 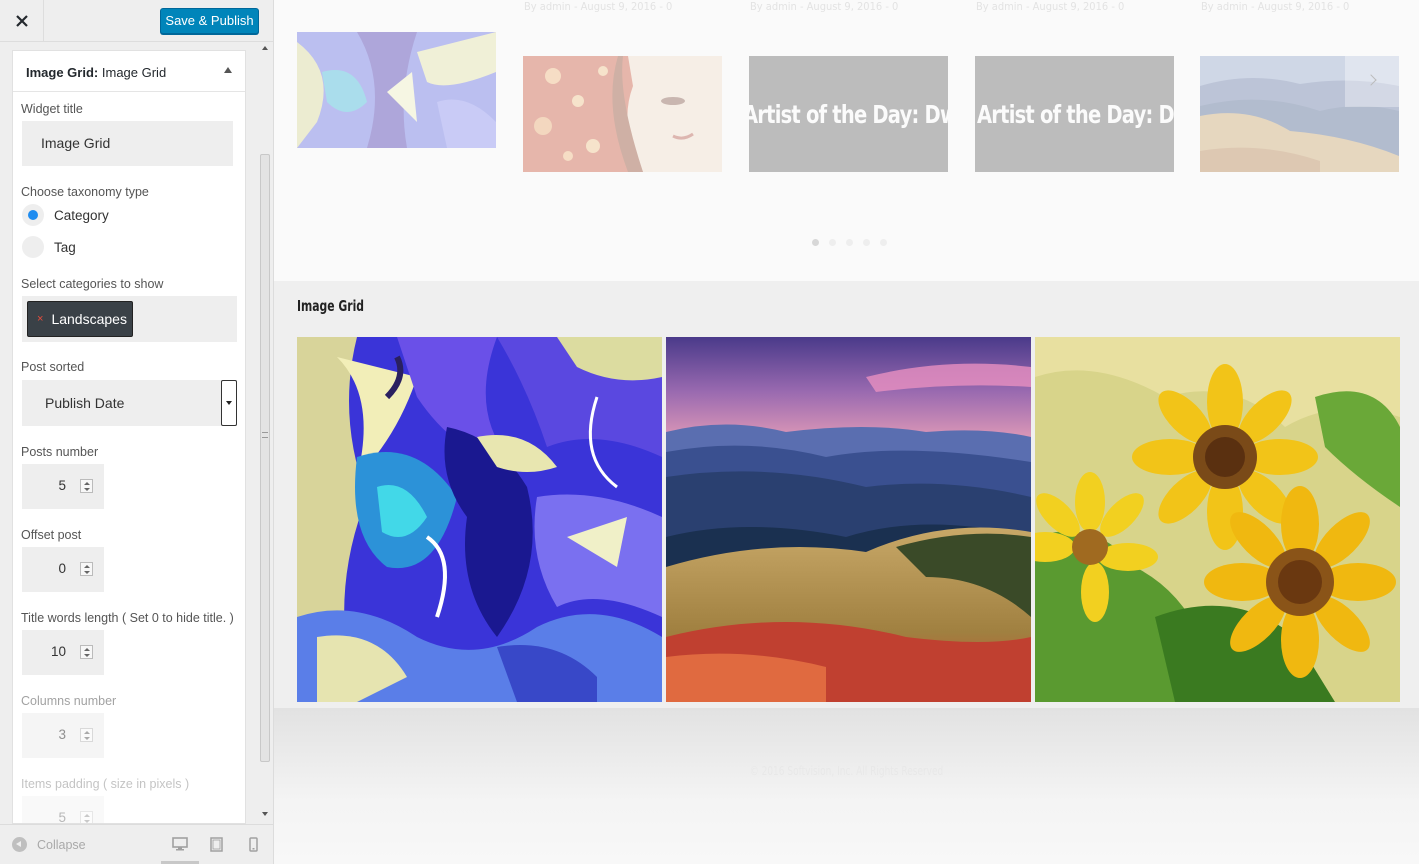 I want to click on widget-title-label: Widget title, so click(x=52, y=109).